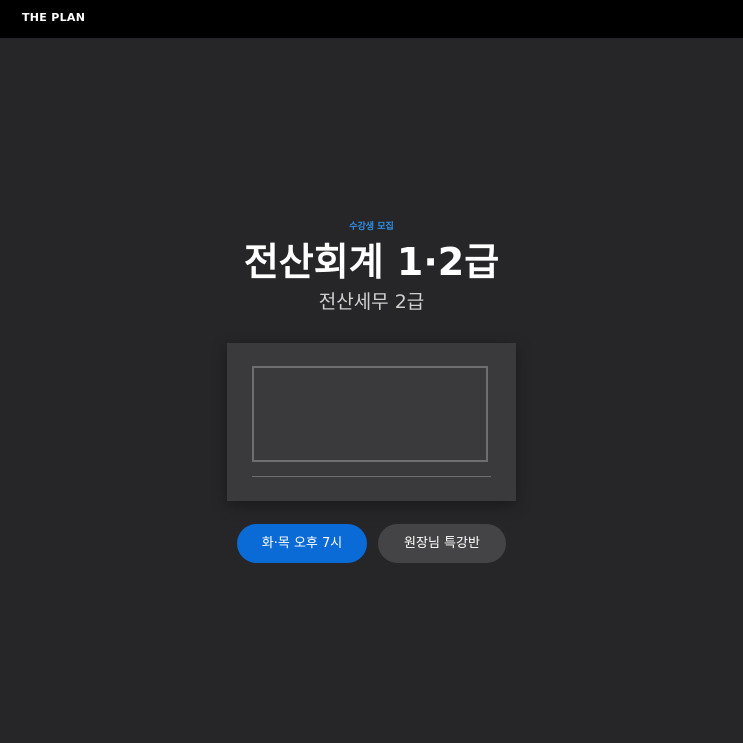  What do you see at coordinates (371, 476) in the screenshot?
I see `card-divider` at bounding box center [371, 476].